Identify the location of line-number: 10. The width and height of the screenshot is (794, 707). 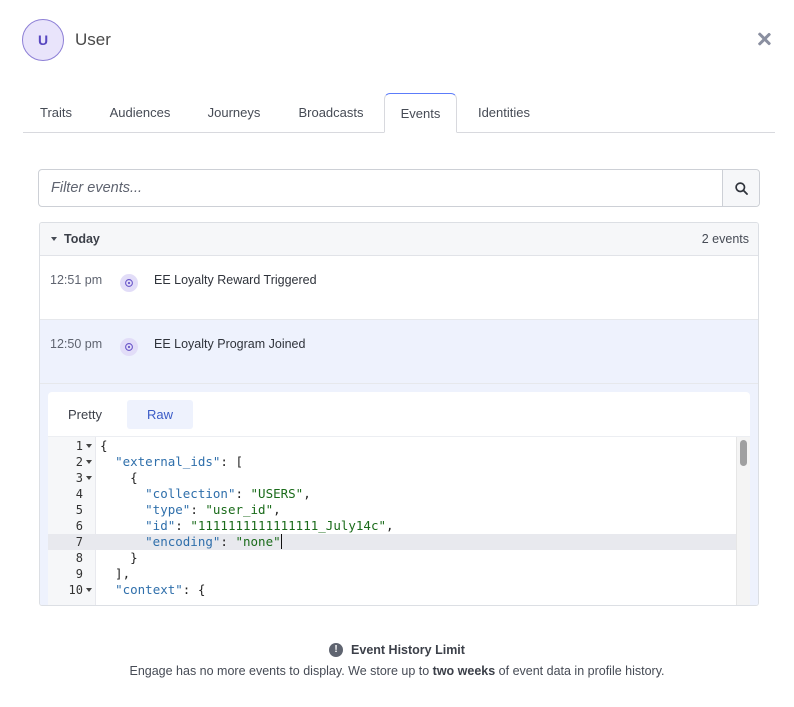
(75, 590).